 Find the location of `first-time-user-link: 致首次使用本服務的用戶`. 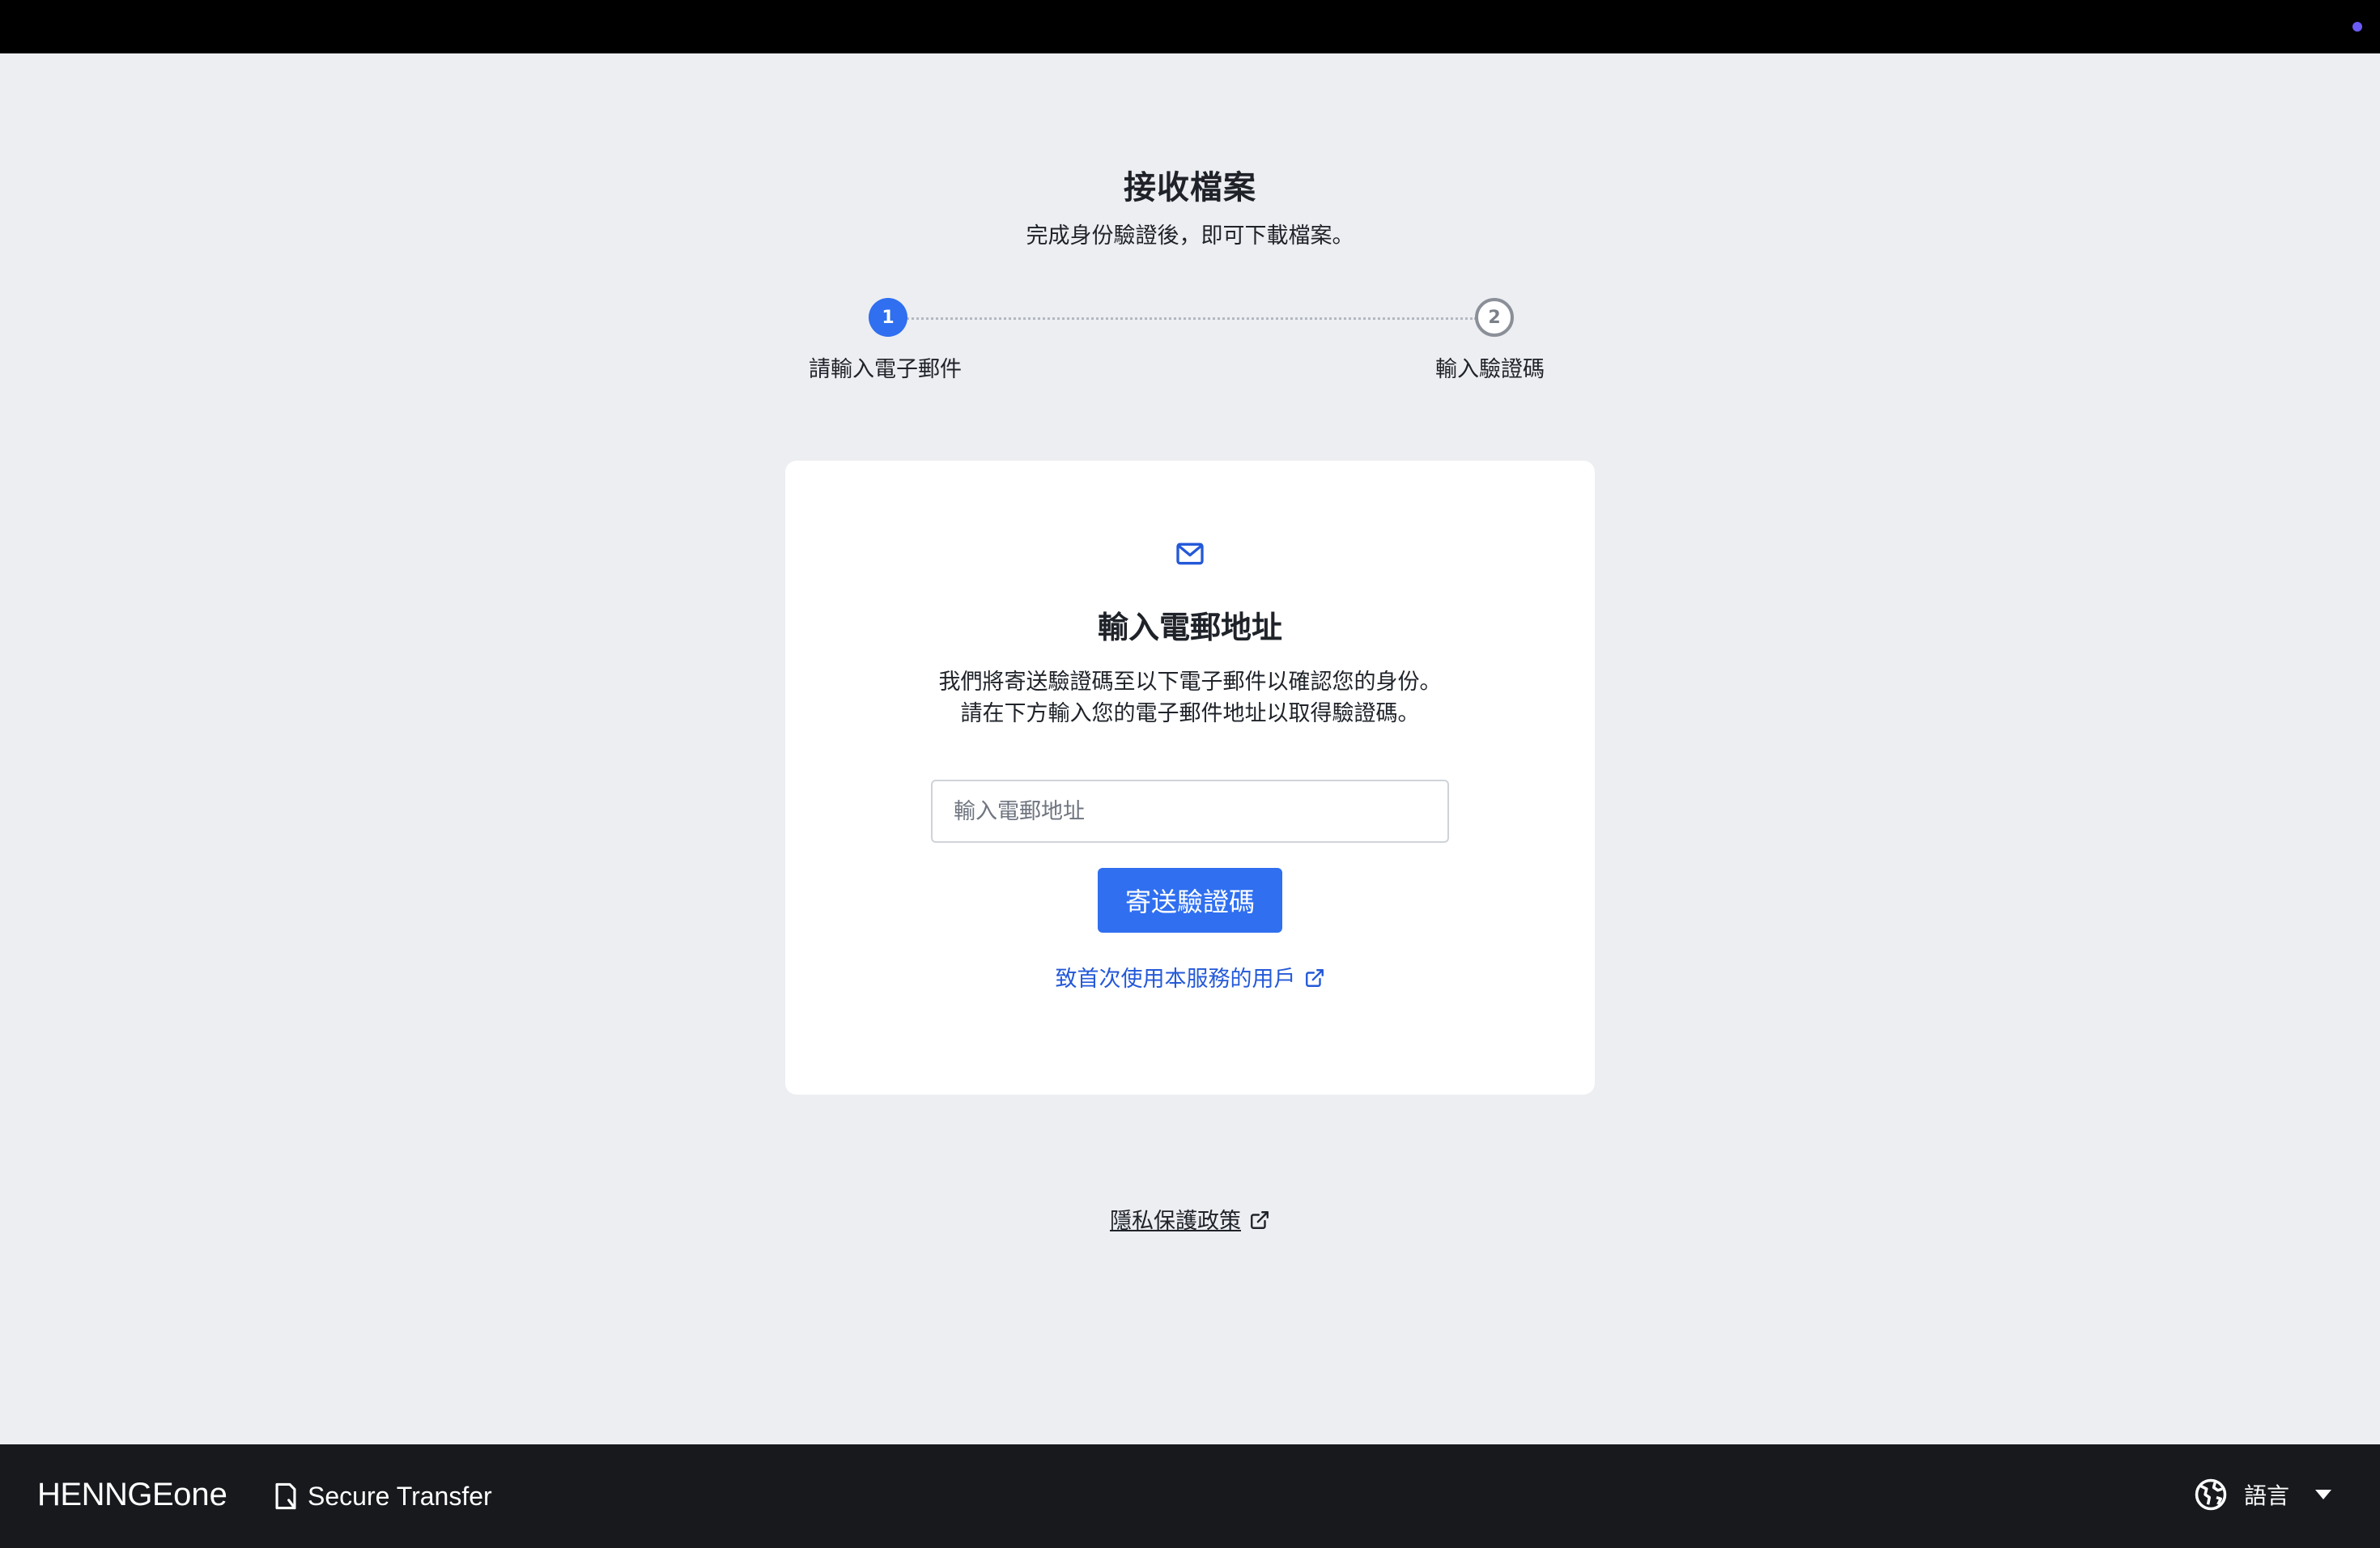

first-time-user-link: 致首次使用本服務的用戶 is located at coordinates (1190, 977).